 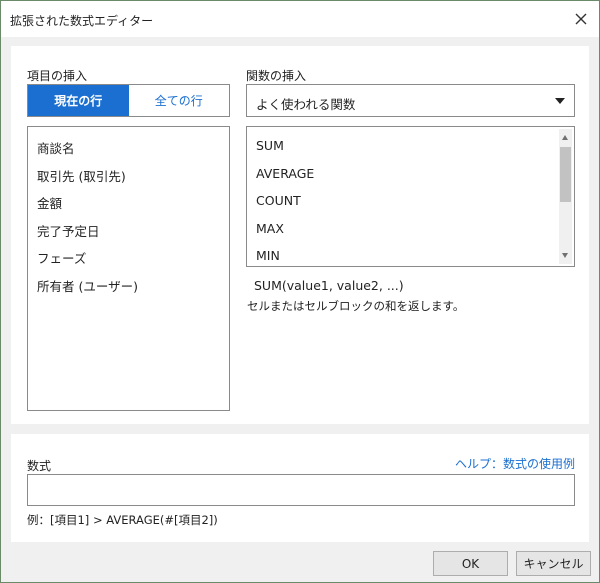 I want to click on window-title: 拡張された数式エディター, so click(x=82, y=21).